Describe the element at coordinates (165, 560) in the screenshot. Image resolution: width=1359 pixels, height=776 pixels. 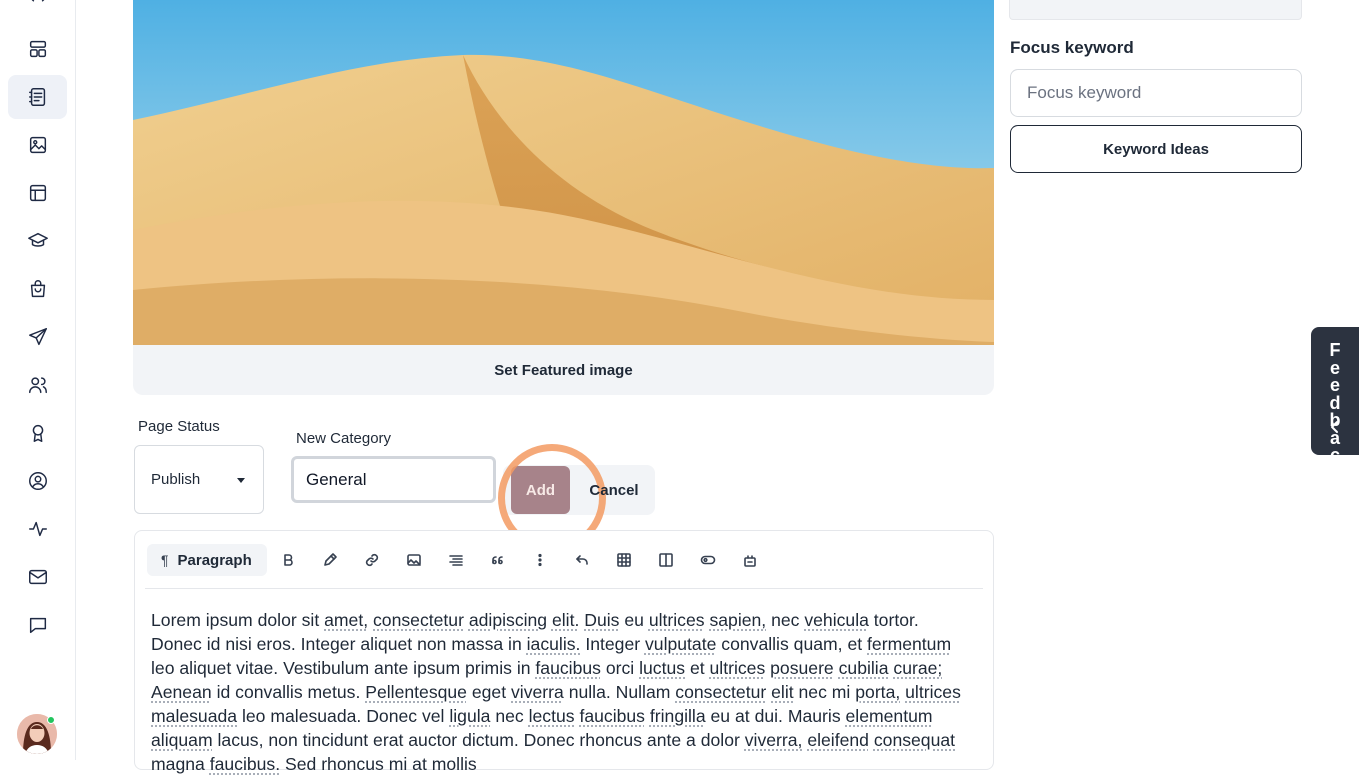
I see `pilcrow-icon: ¶` at that location.